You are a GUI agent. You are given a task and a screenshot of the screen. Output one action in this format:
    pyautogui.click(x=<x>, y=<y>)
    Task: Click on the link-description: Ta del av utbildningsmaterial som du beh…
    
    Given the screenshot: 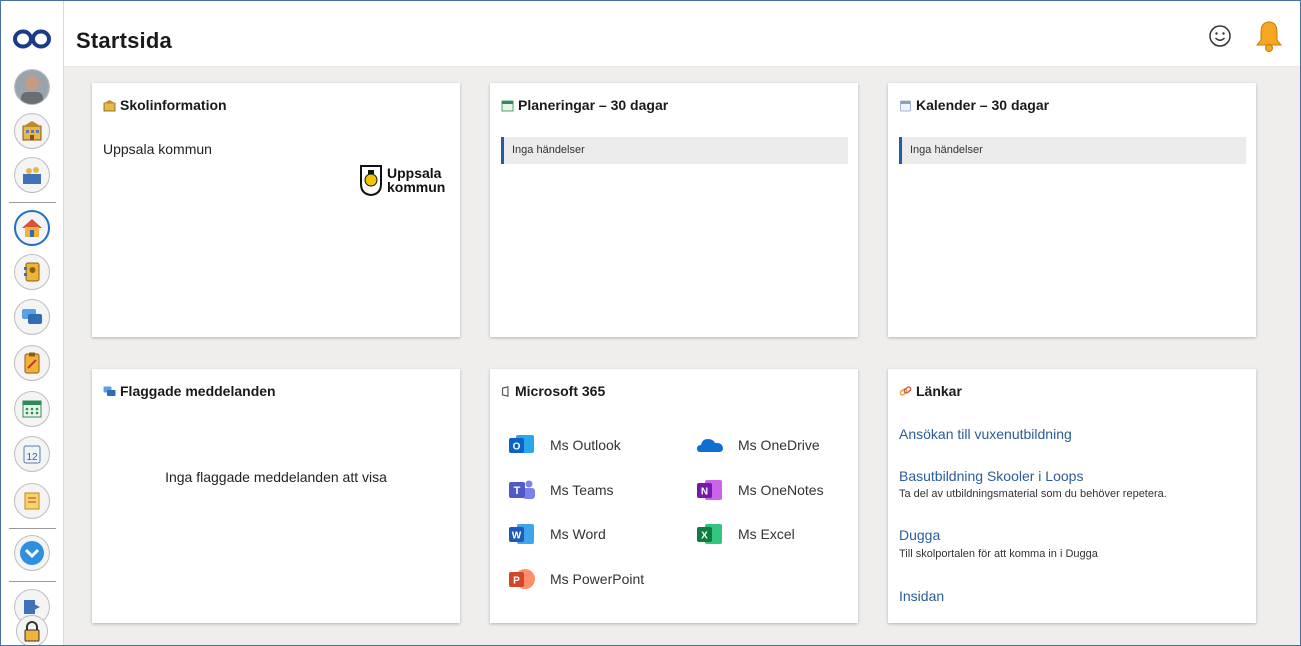 What is the action you would take?
    pyautogui.click(x=1033, y=494)
    